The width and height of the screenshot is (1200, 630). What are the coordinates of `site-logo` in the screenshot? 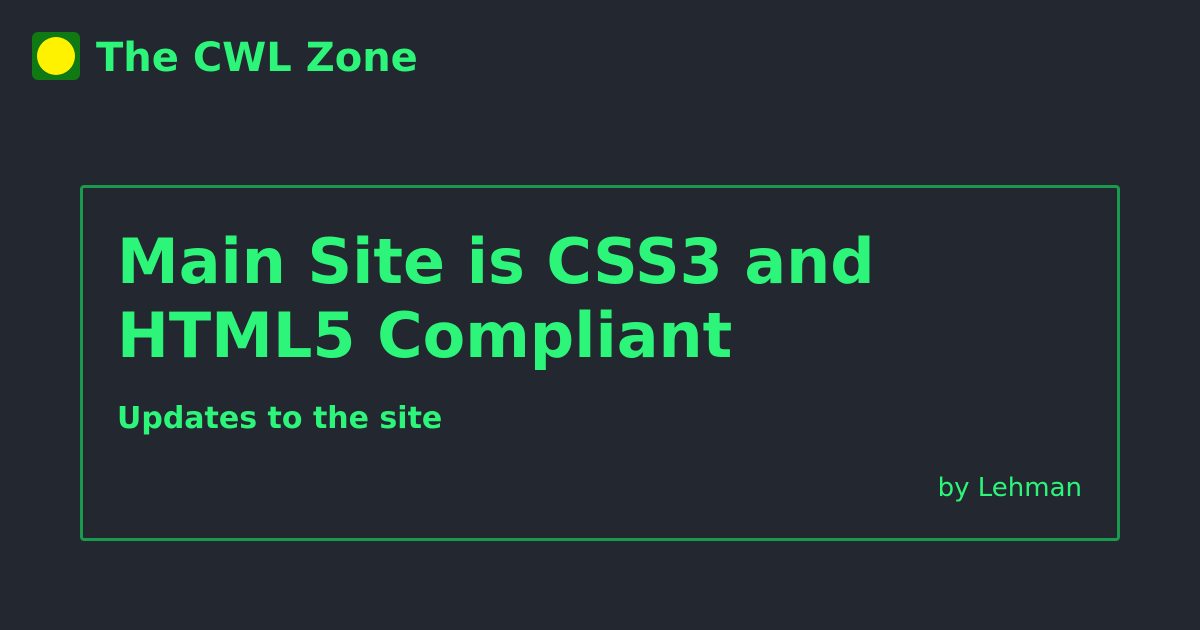 It's located at (56, 56).